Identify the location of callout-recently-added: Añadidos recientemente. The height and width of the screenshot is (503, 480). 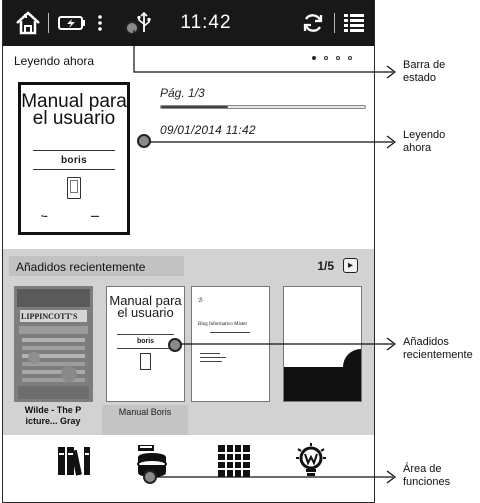
(438, 348).